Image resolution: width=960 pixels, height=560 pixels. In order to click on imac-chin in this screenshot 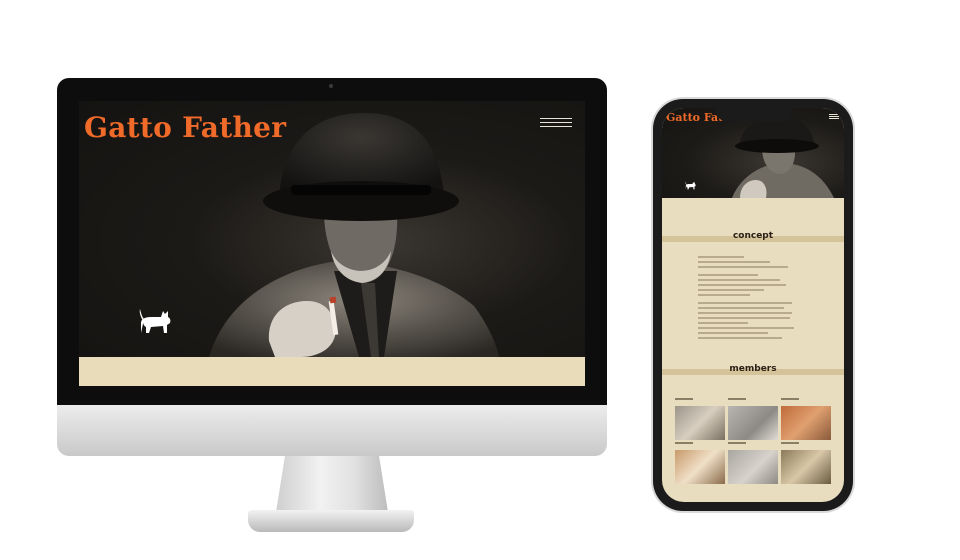, I will do `click(332, 430)`.